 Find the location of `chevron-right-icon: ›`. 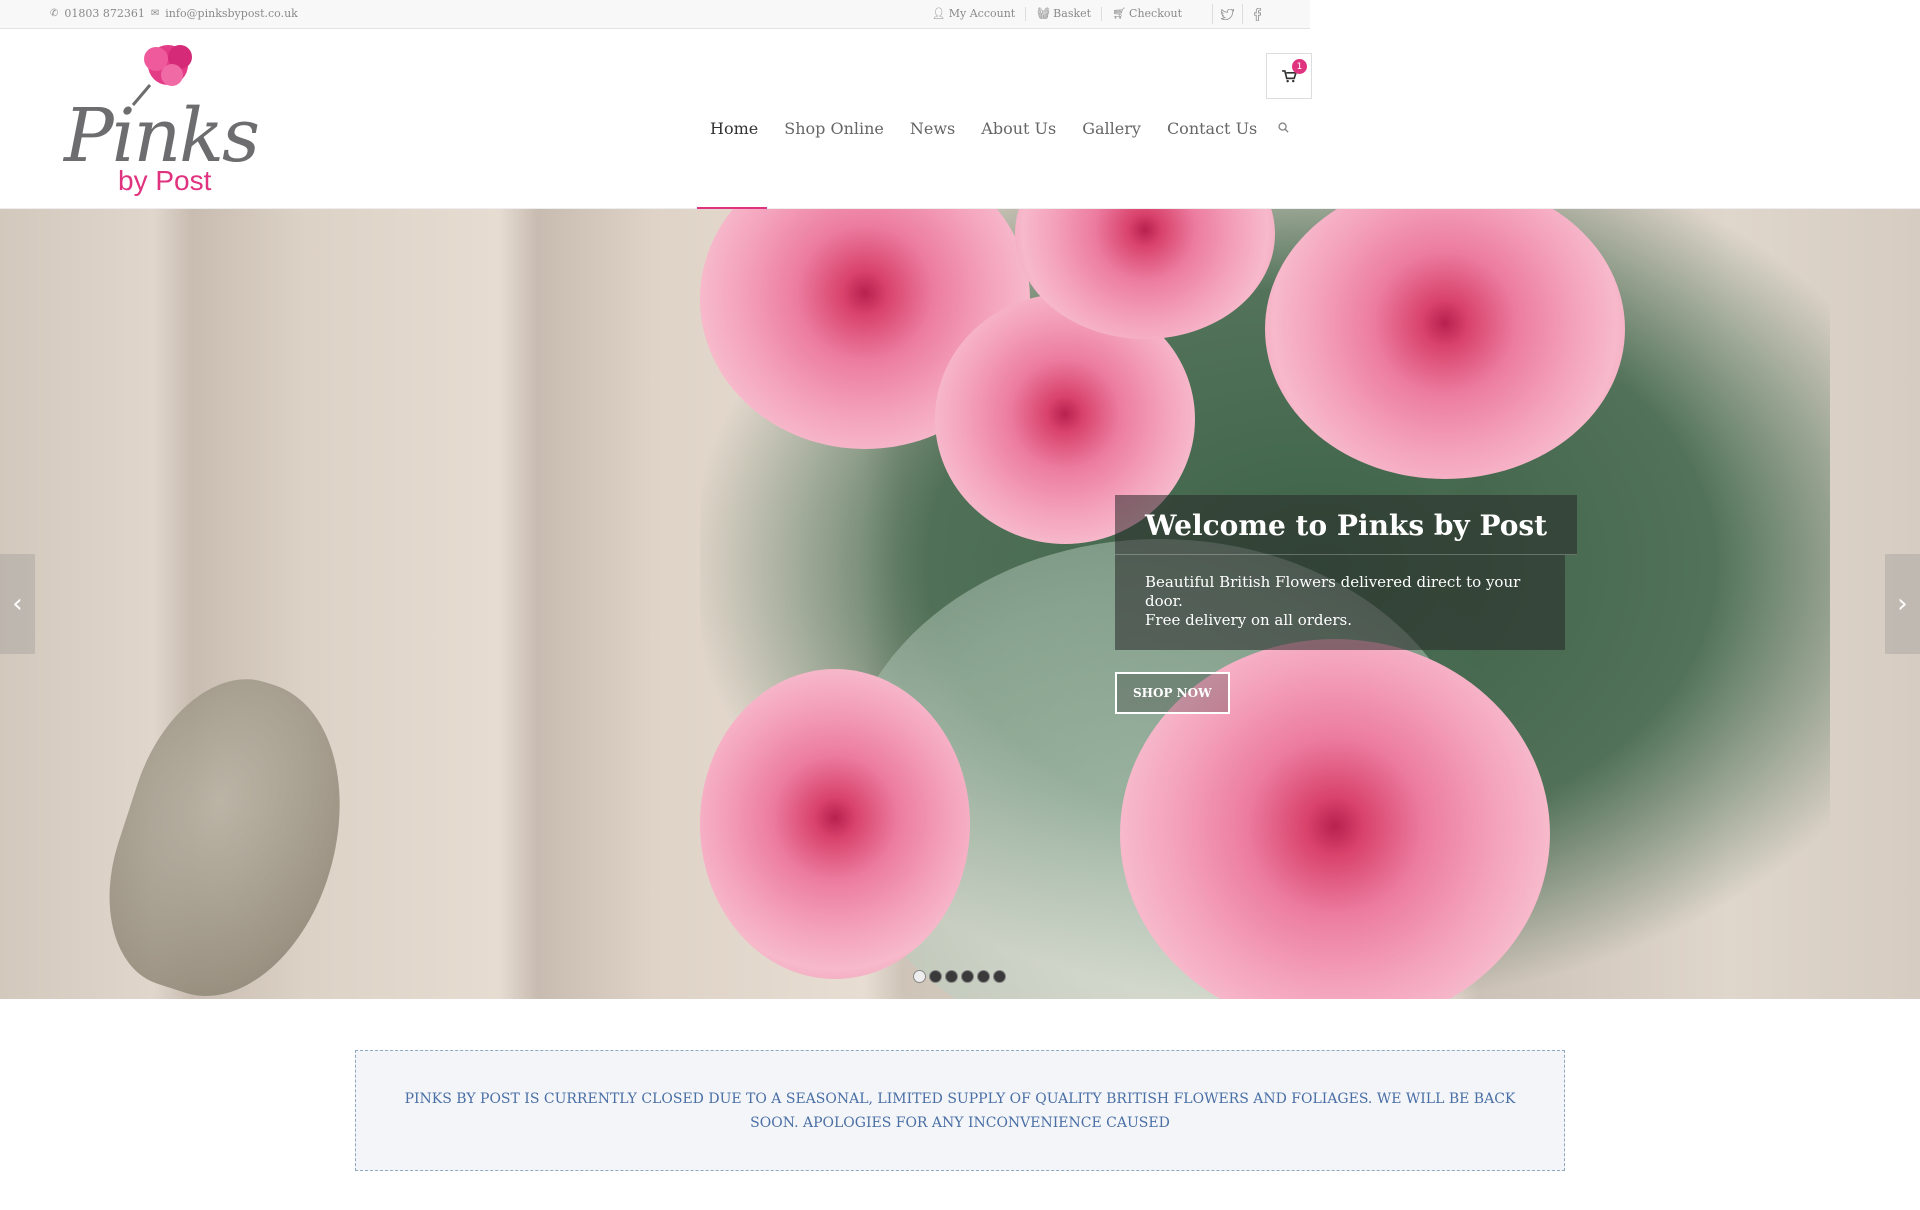

chevron-right-icon: › is located at coordinates (1902, 604).